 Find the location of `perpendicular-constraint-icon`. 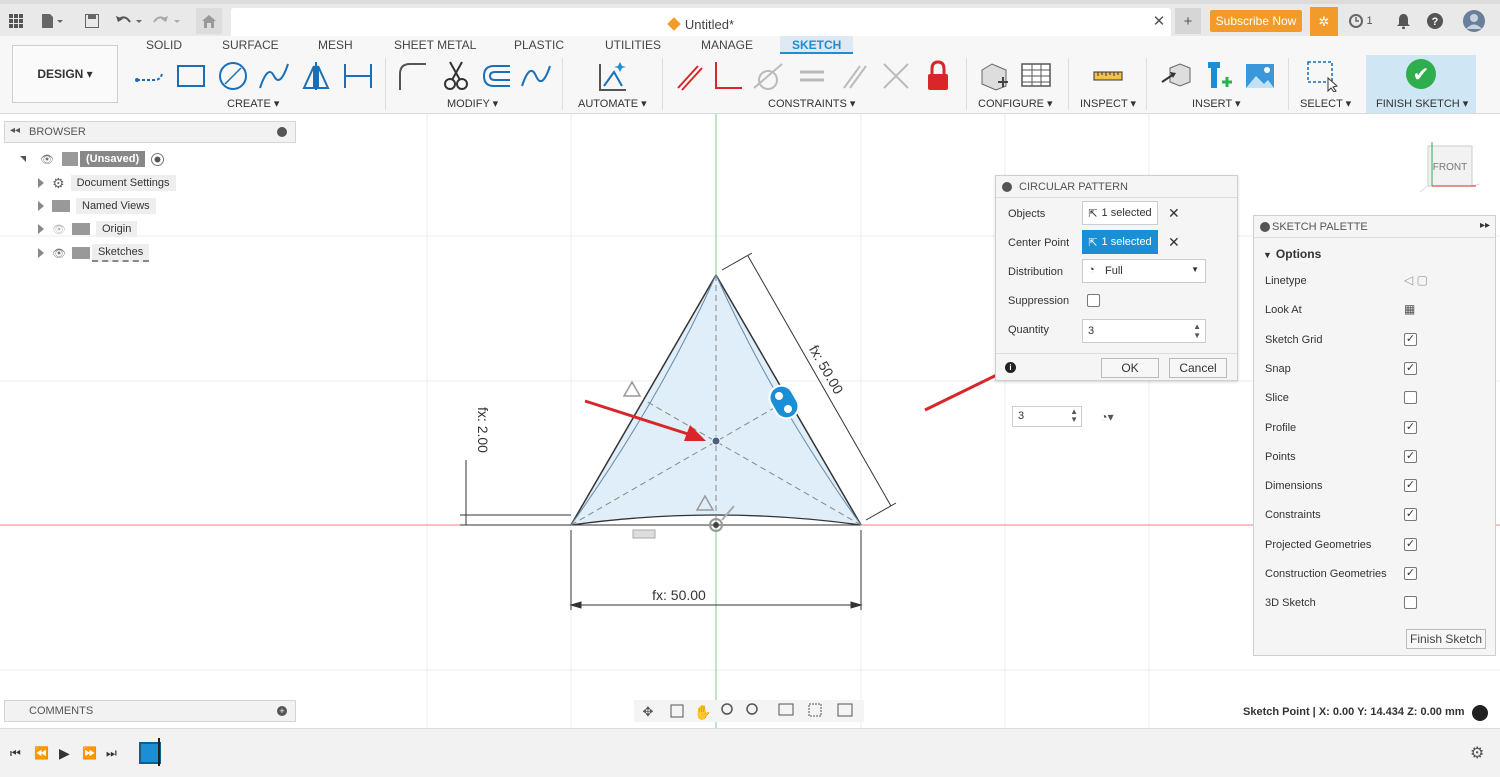

perpendicular-constraint-icon is located at coordinates (728, 76).